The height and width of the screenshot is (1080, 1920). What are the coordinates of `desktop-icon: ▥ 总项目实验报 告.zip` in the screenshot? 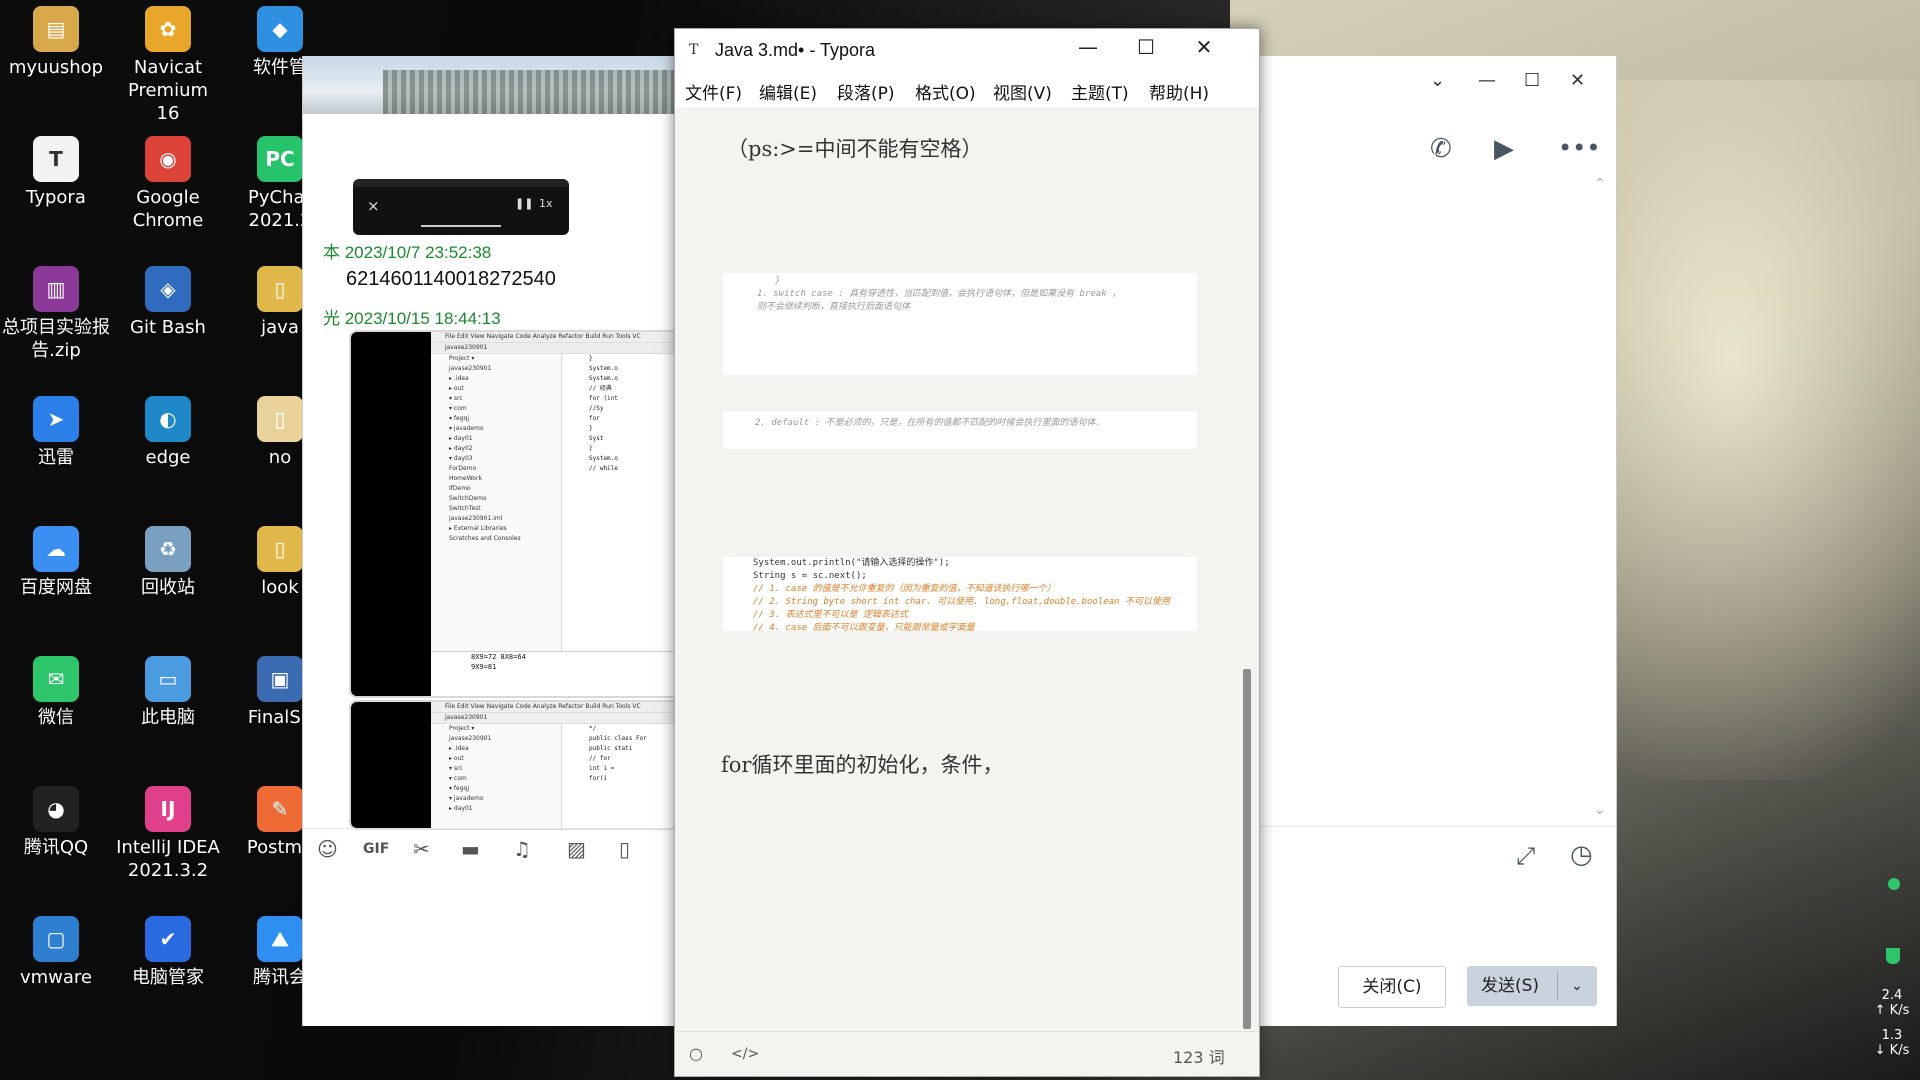 It's located at (56, 311).